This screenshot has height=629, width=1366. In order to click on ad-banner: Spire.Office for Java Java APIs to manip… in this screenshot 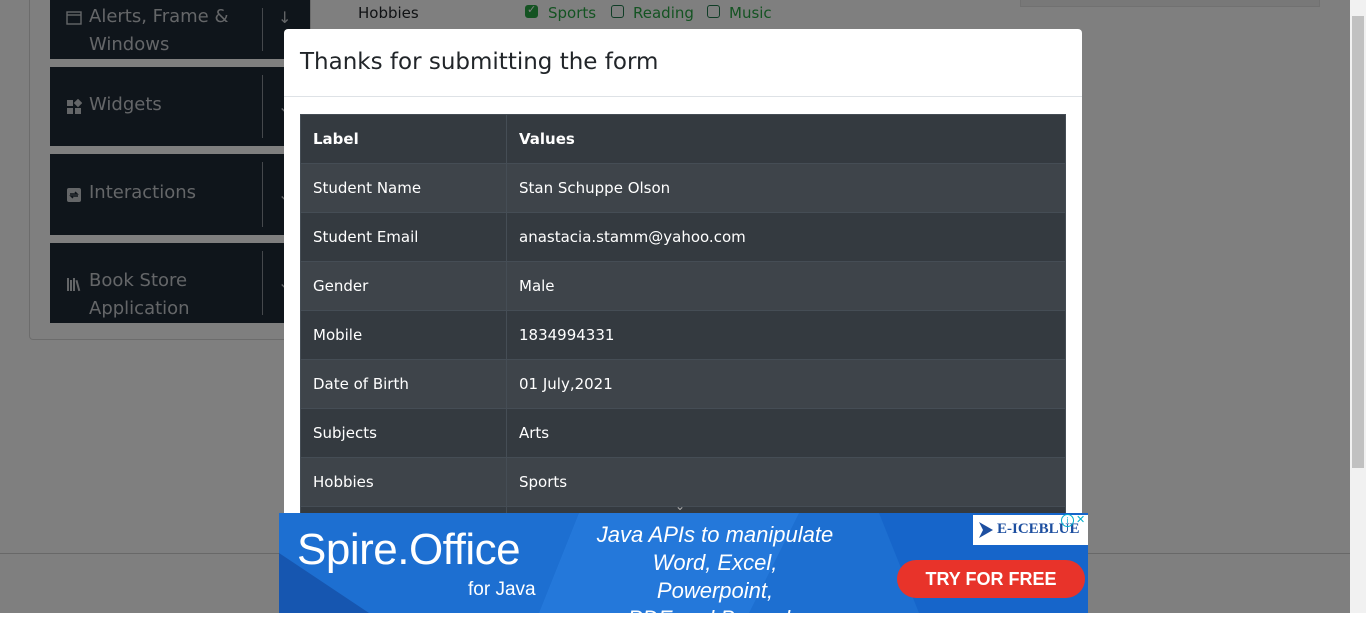, I will do `click(683, 563)`.